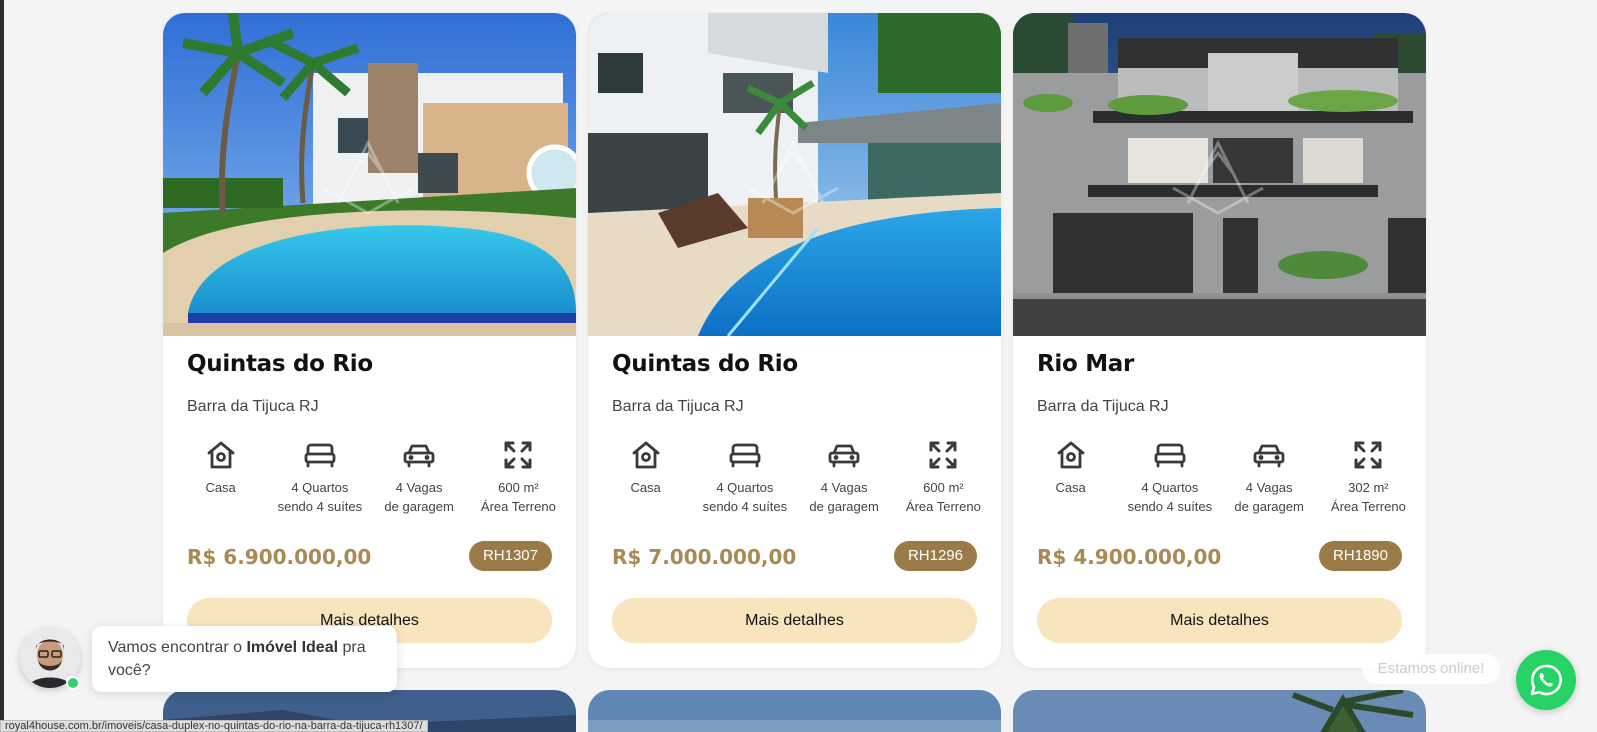 The width and height of the screenshot is (1597, 732). I want to click on listing-code-badge: RH1296, so click(935, 556).